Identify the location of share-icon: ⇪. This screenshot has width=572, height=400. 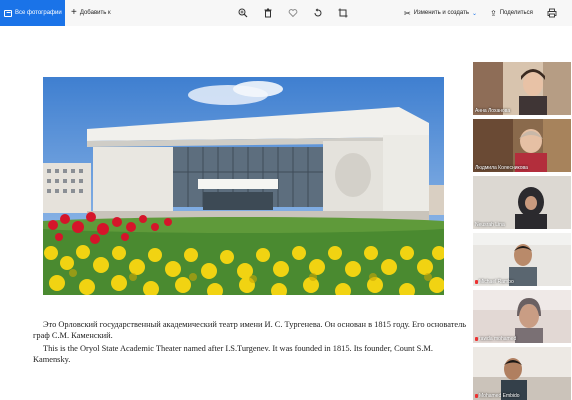
(493, 13).